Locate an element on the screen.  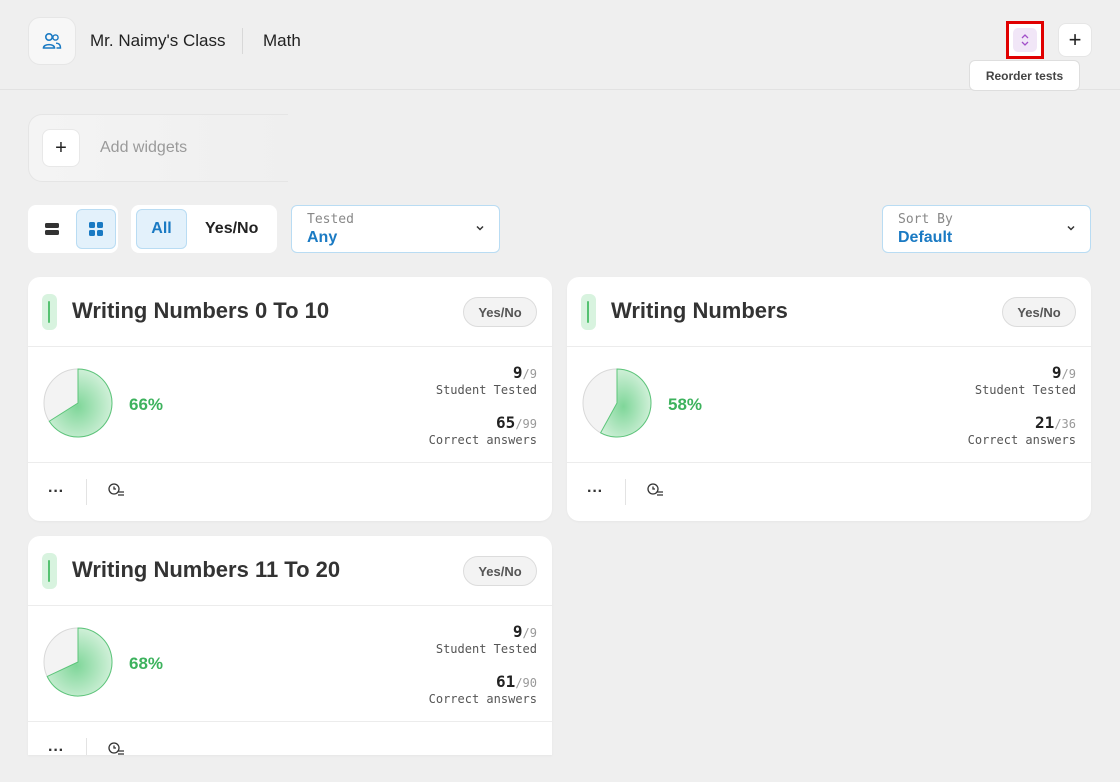
type-filter: All Yes/No is located at coordinates (204, 229).